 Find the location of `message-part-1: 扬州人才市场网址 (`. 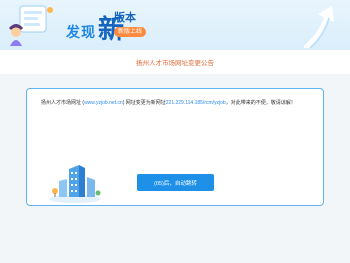

message-part-1: 扬州人才市场网址 ( is located at coordinates (63, 103).